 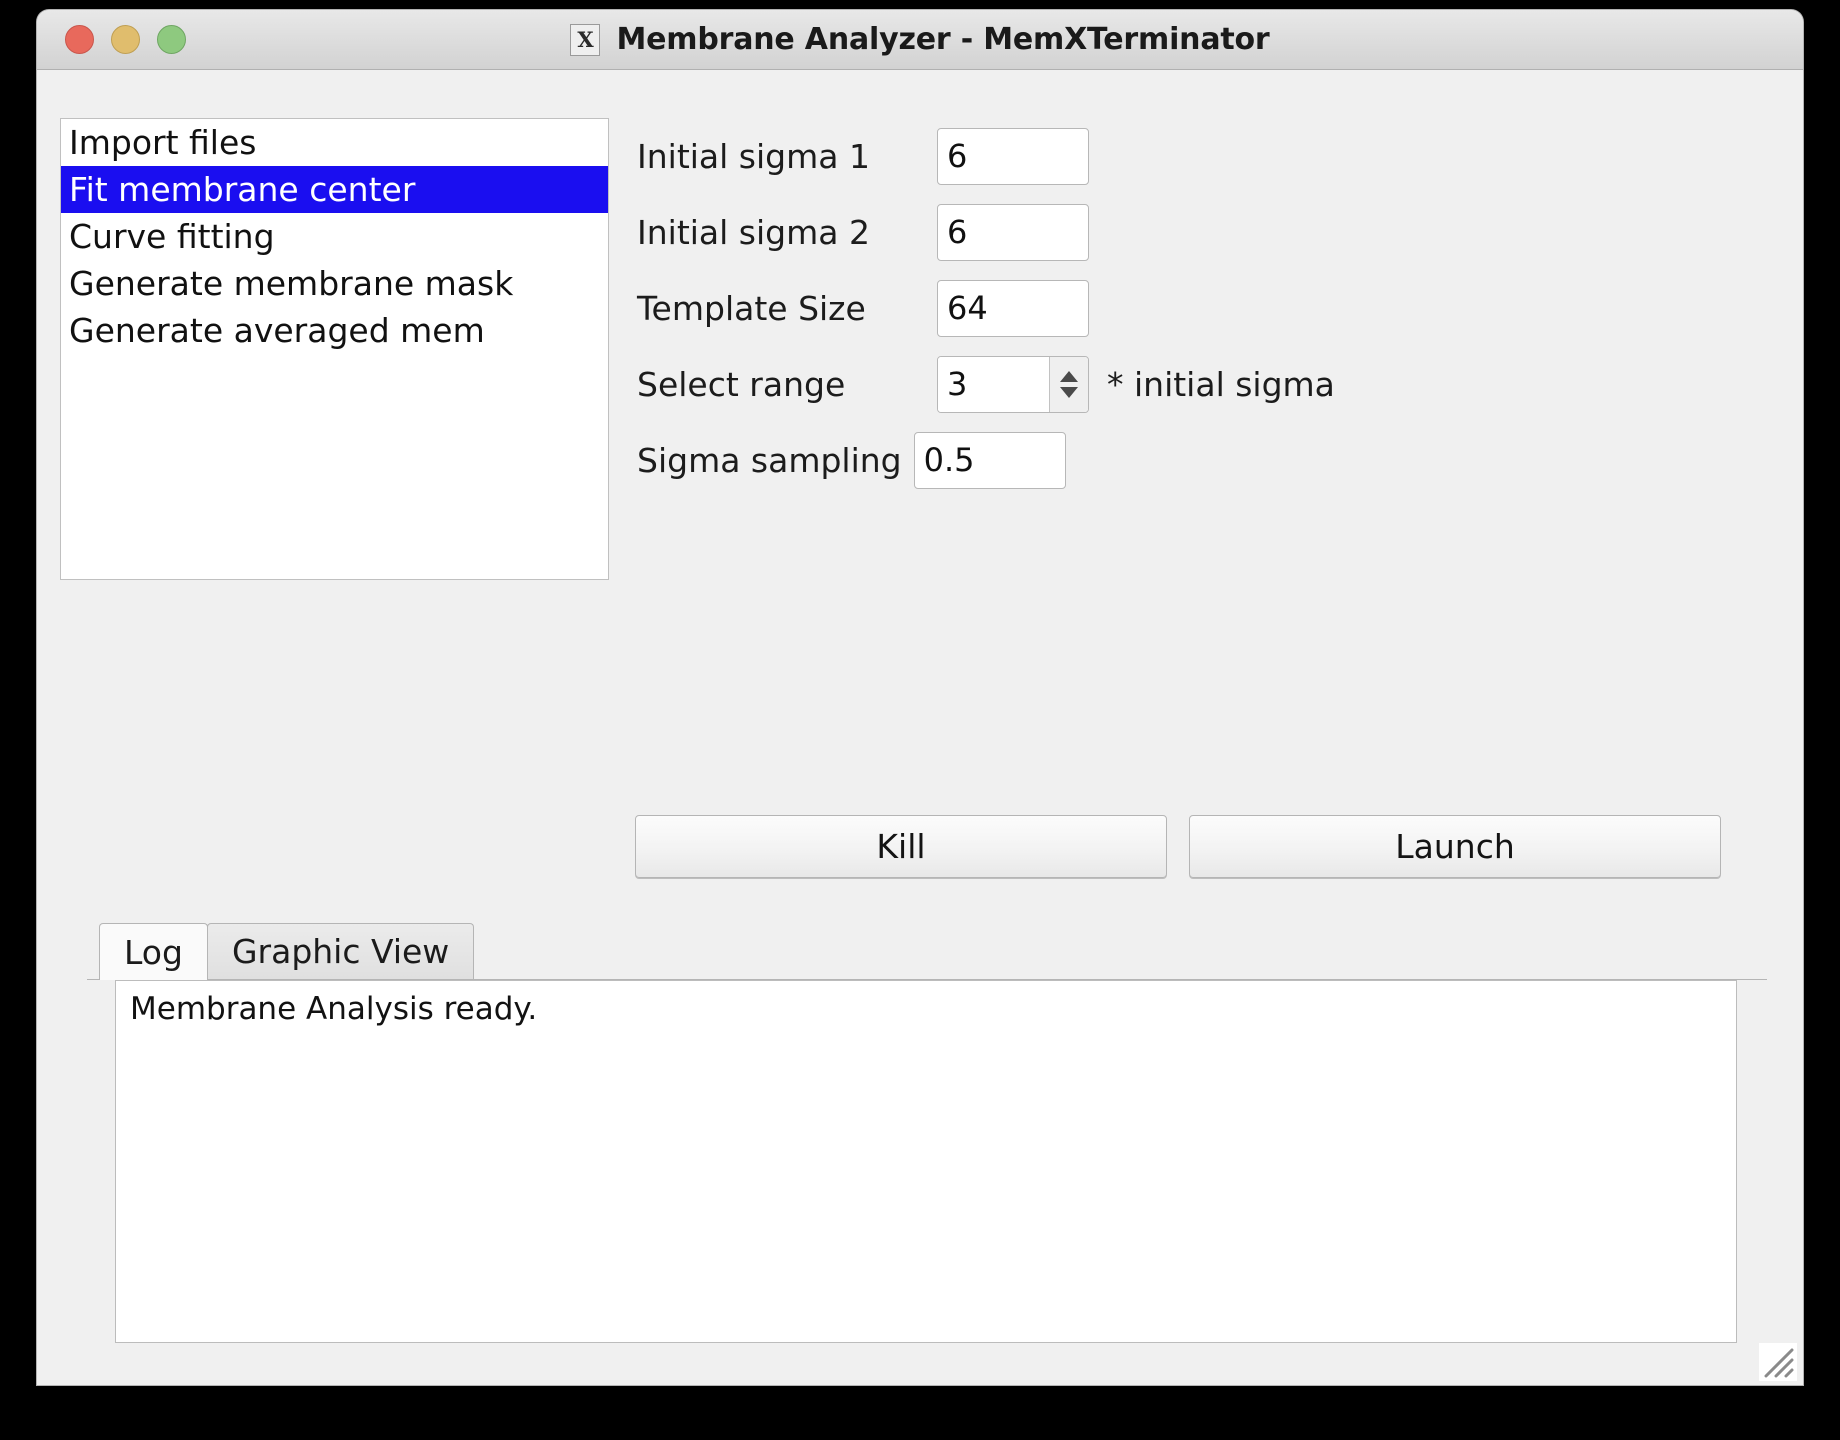 I want to click on minimize-button, so click(x=125, y=39).